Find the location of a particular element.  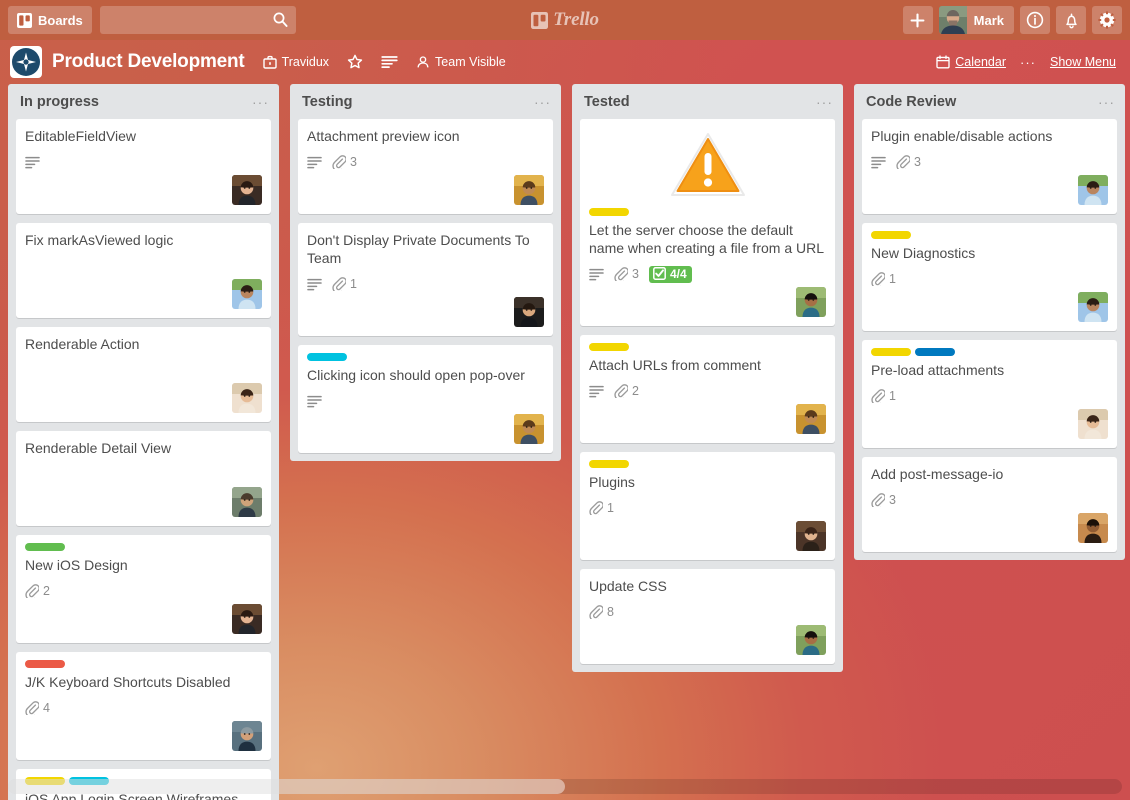

list-title: Tested is located at coordinates (607, 102).